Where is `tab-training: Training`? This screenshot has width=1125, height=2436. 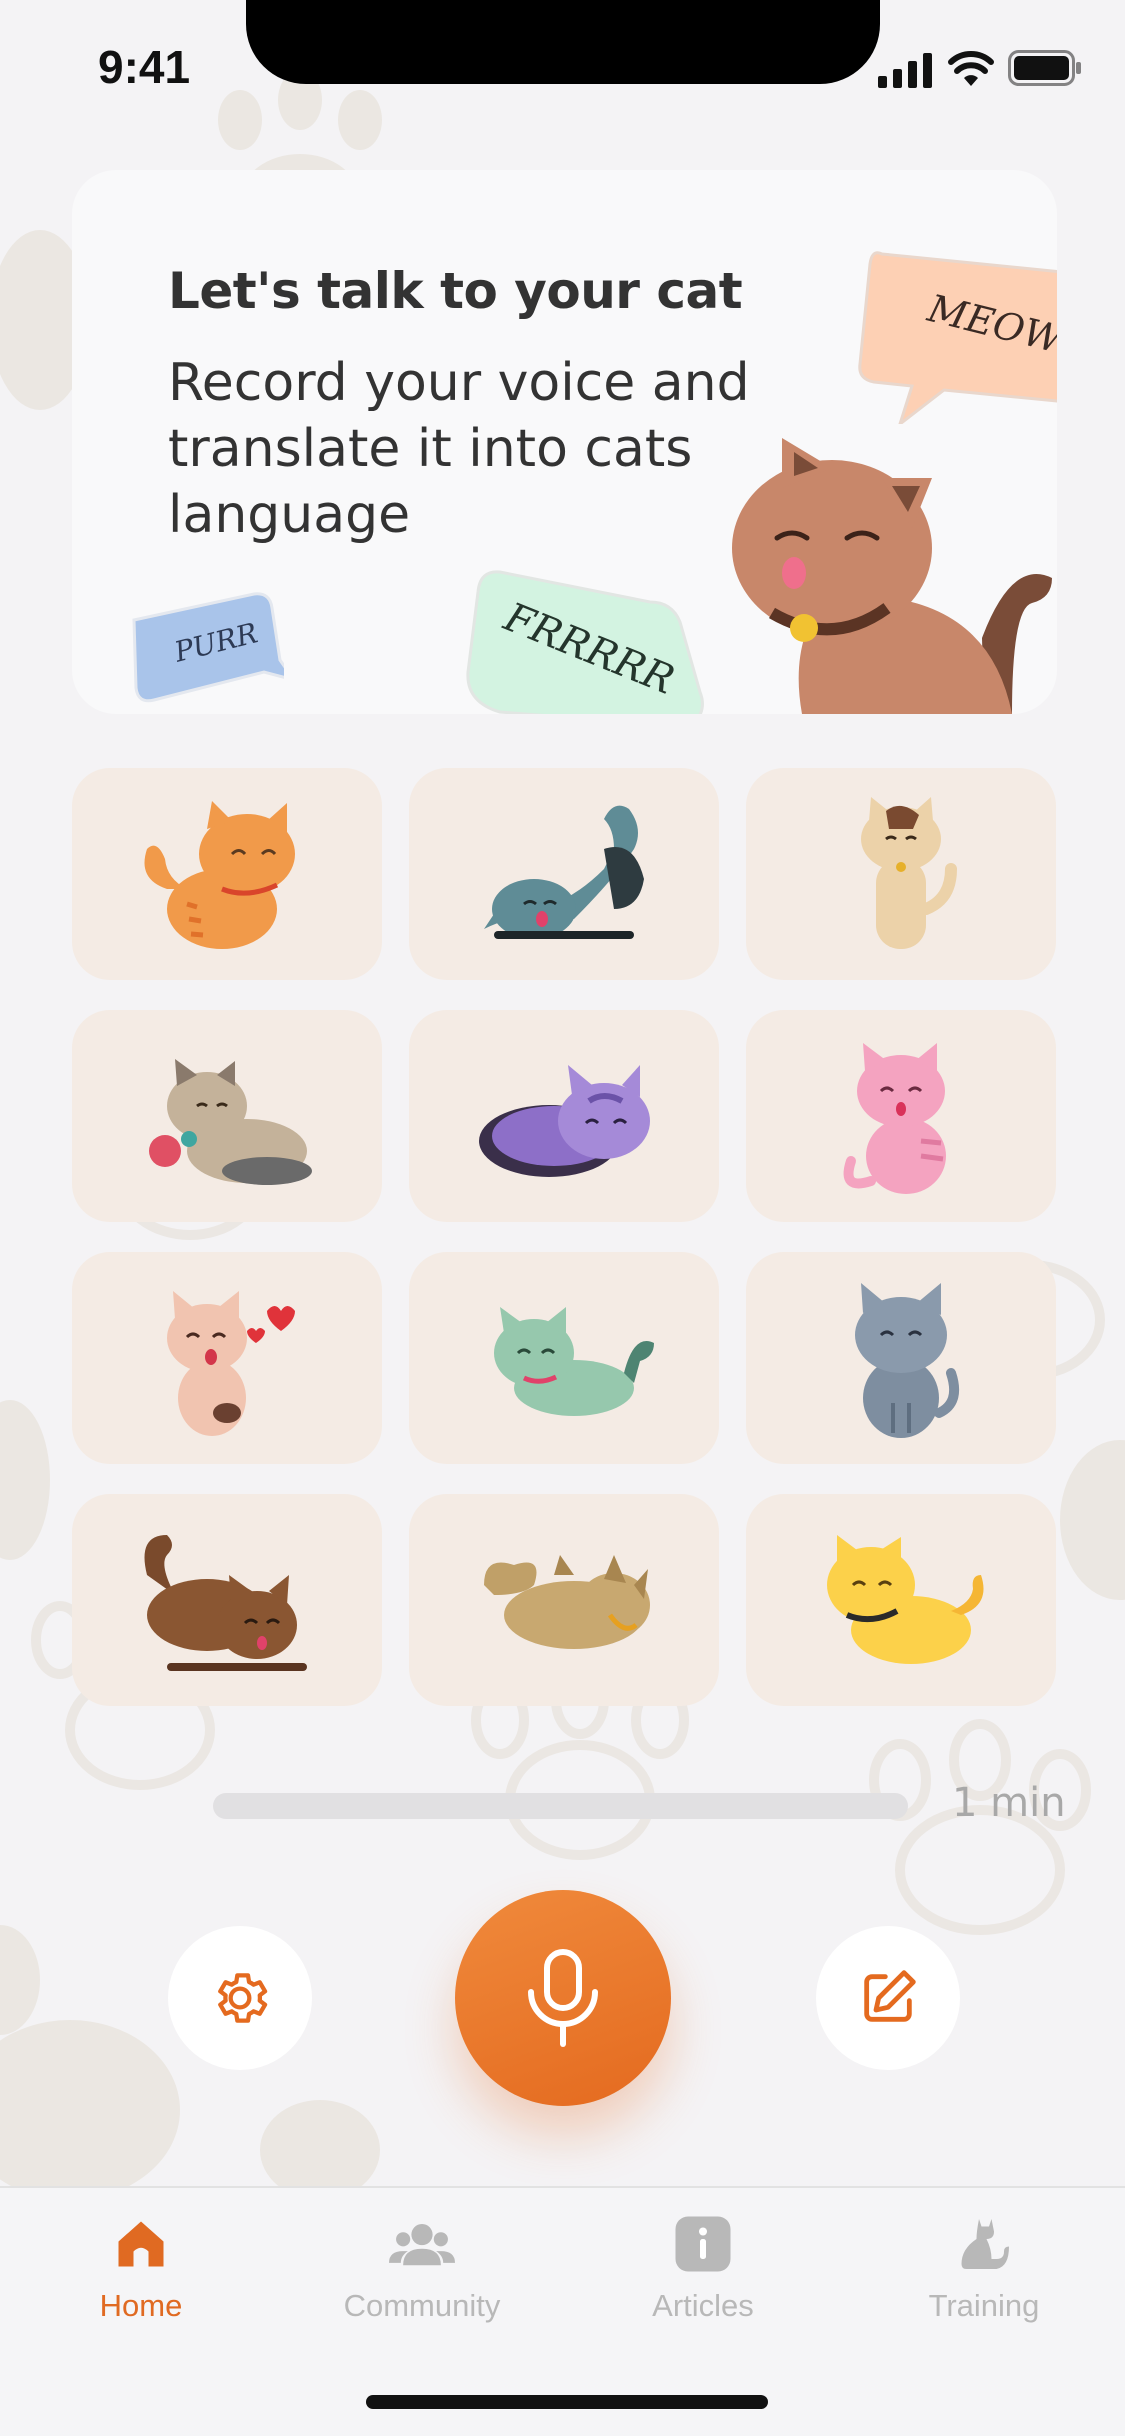 tab-training: Training is located at coordinates (984, 2269).